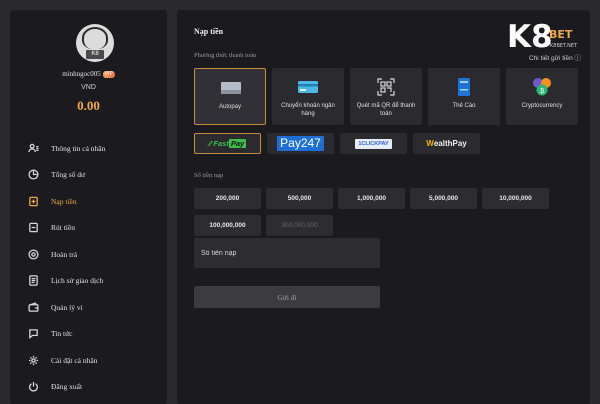 This screenshot has height=404, width=600. I want to click on deposit-history-link: Chi tiết gửi tiền ⓘ, so click(555, 57).